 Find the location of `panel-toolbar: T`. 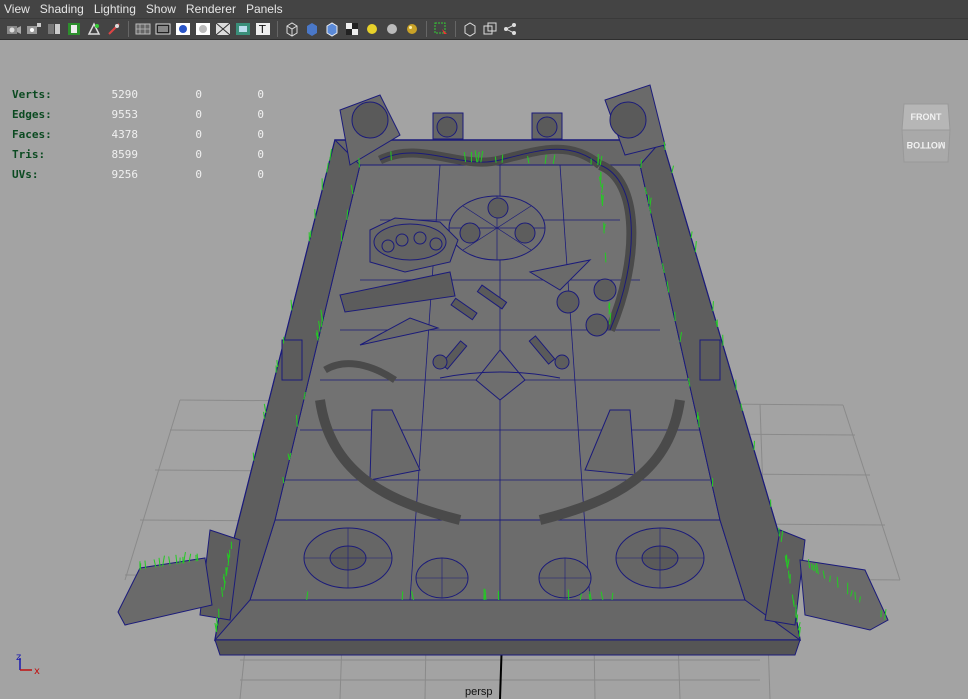

panel-toolbar: T is located at coordinates (484, 29).